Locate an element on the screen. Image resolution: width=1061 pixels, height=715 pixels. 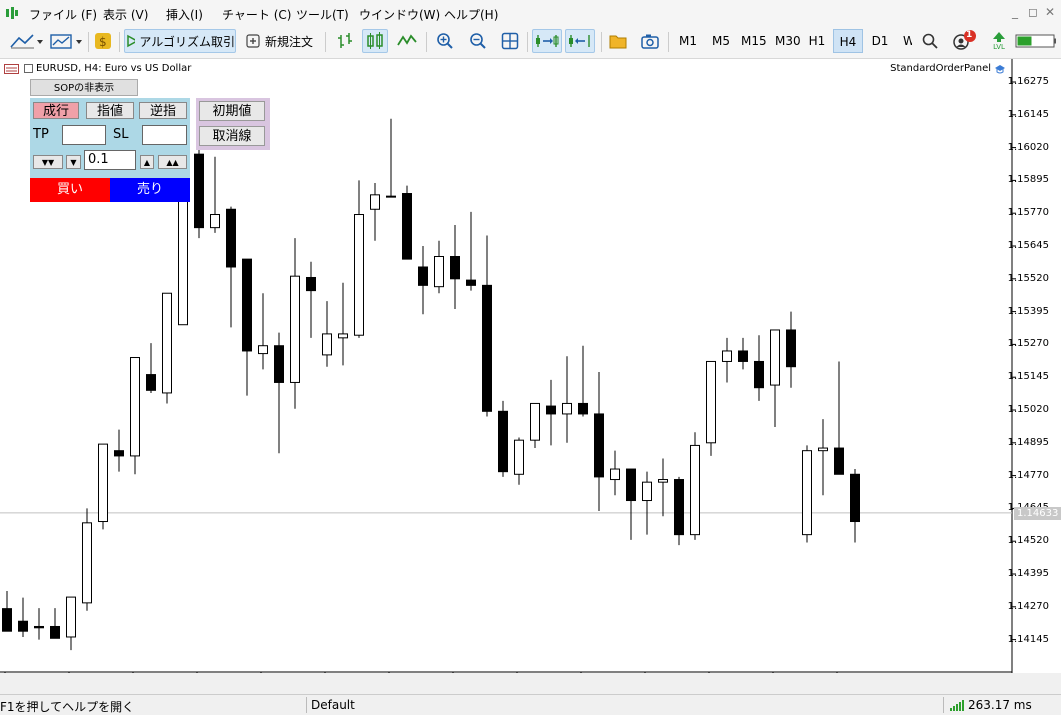
lot-increase-button: ▲ is located at coordinates (147, 162).